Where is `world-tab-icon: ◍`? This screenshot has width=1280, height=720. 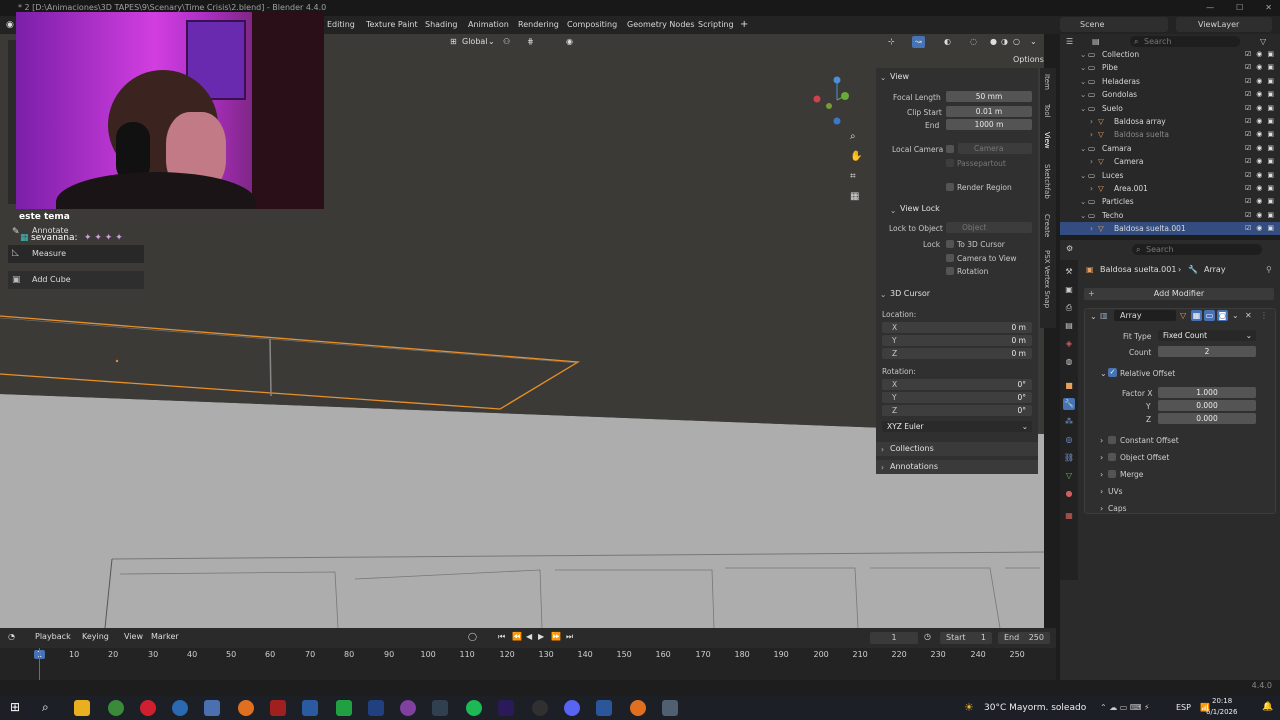
world-tab-icon: ◍ is located at coordinates (1069, 362).